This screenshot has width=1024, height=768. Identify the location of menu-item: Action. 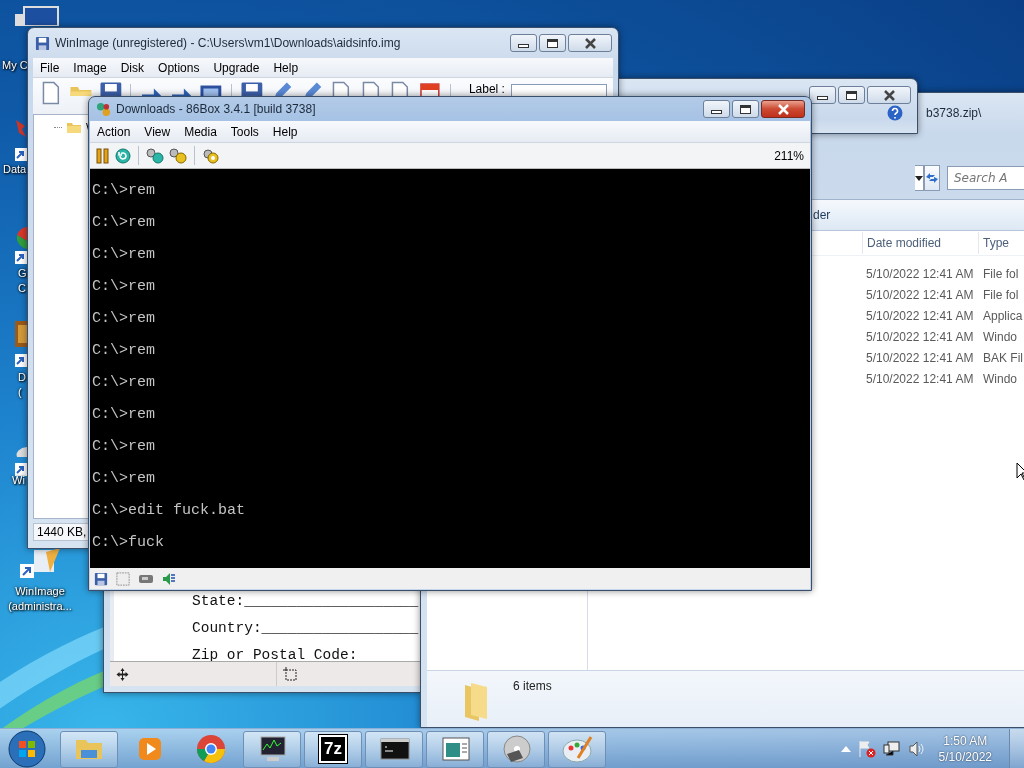
(114, 131).